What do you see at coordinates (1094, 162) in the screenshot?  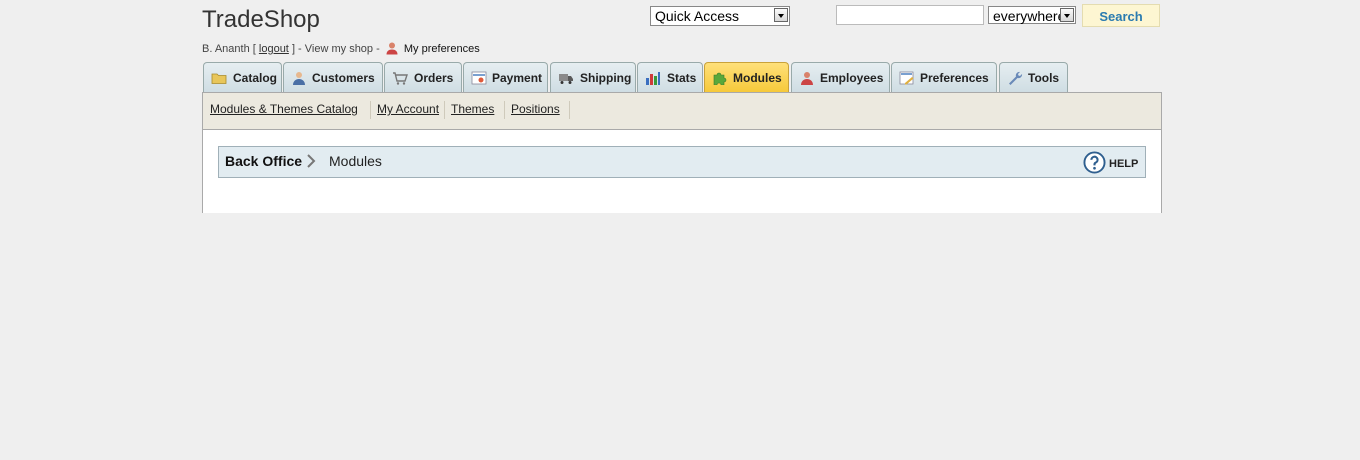 I see `help-icon` at bounding box center [1094, 162].